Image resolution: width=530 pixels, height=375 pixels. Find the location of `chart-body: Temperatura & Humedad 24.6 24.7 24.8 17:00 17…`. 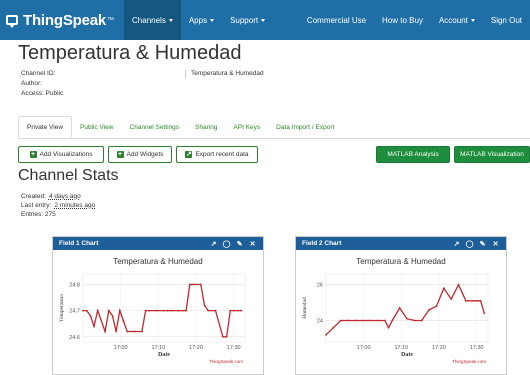

chart-body: Temperatura & Humedad 24.6 24.7 24.8 17:00 17… is located at coordinates (158, 312).